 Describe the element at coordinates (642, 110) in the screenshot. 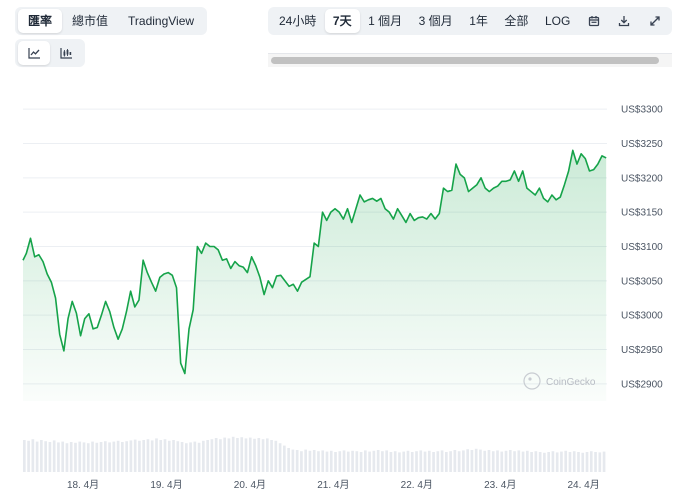

I see `y-tick-label: US$3300` at that location.